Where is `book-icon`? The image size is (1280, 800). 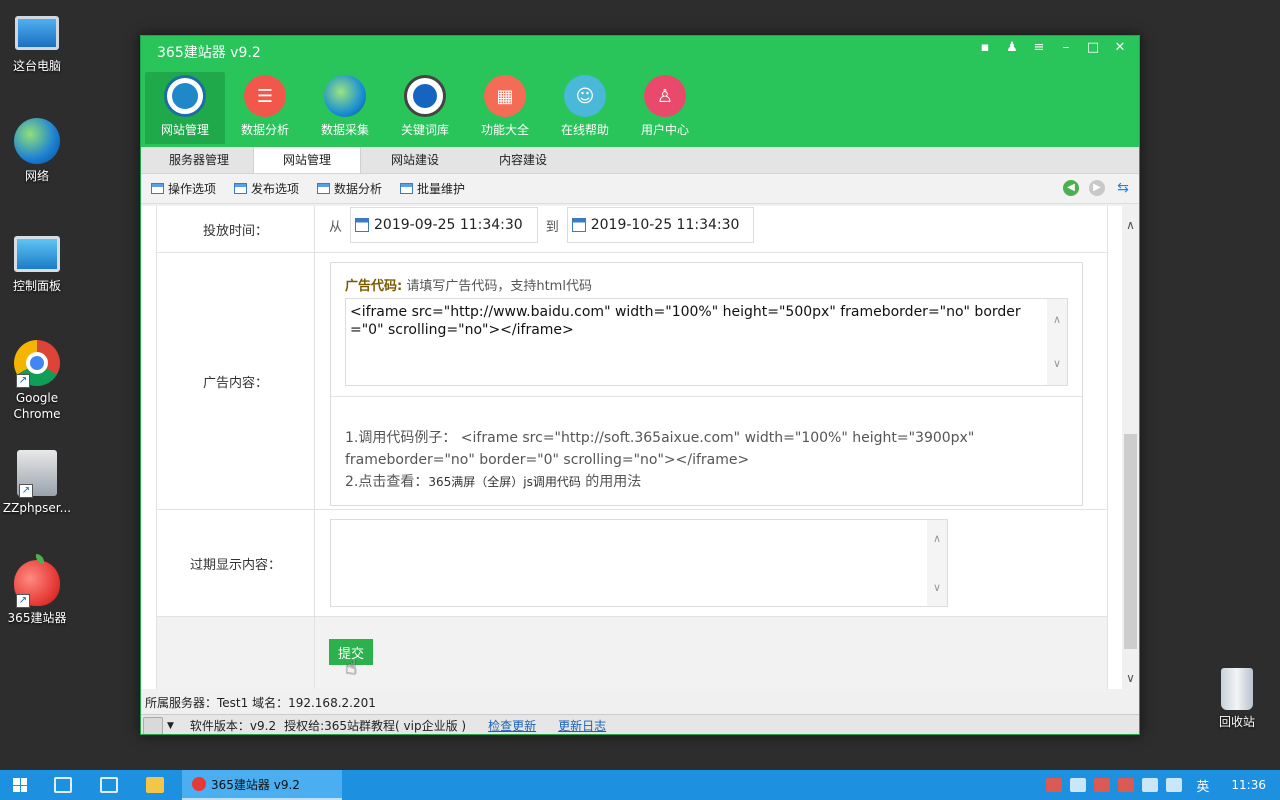
book-icon is located at coordinates (425, 96).